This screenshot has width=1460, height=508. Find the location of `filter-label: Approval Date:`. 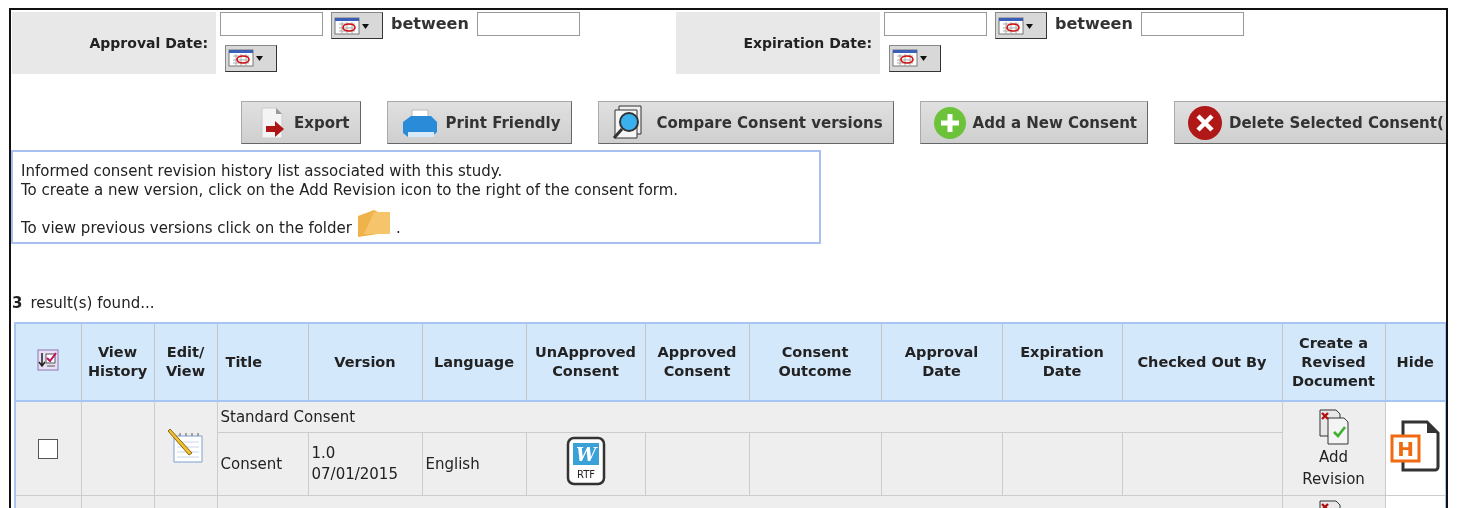

filter-label: Approval Date: is located at coordinates (114, 43).